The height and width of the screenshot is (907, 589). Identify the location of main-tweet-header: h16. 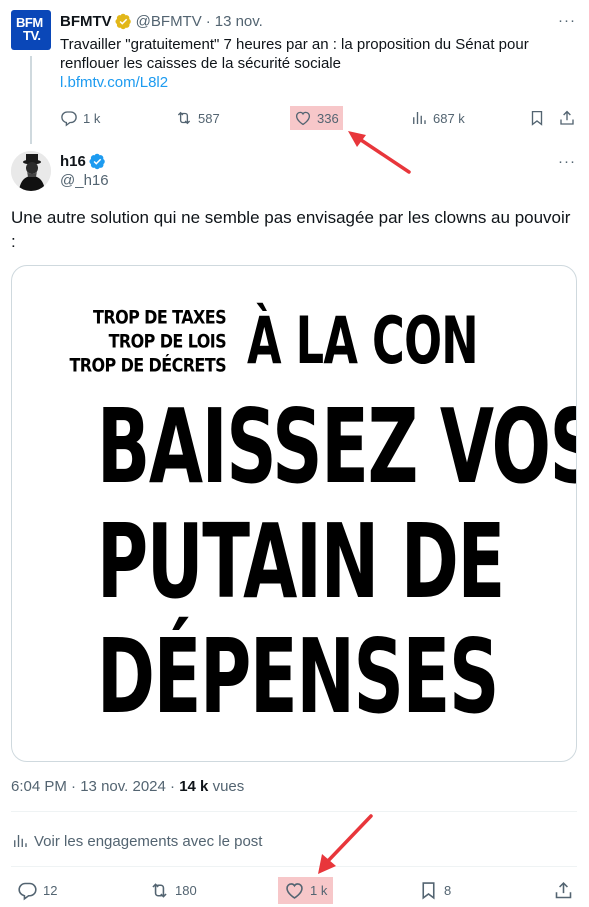
(83, 161).